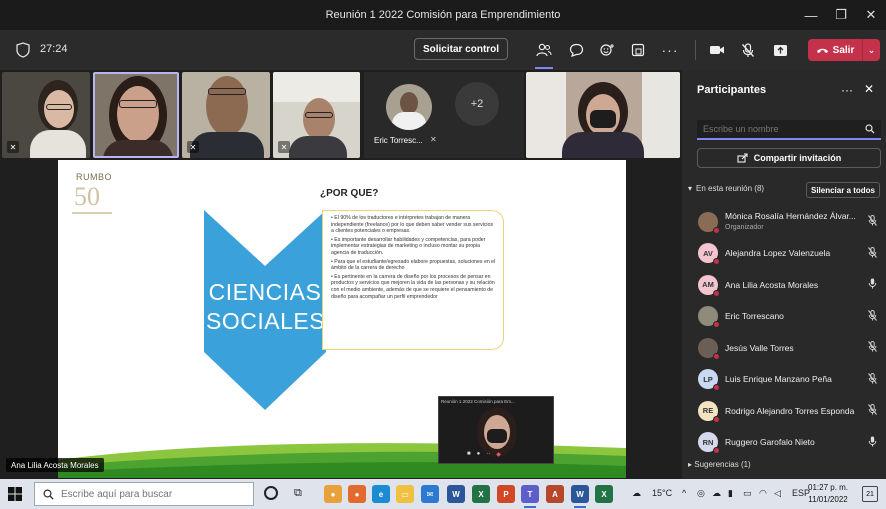 The width and height of the screenshot is (886, 509). What do you see at coordinates (869, 89) in the screenshot?
I see `panel-close-button: ✕` at bounding box center [869, 89].